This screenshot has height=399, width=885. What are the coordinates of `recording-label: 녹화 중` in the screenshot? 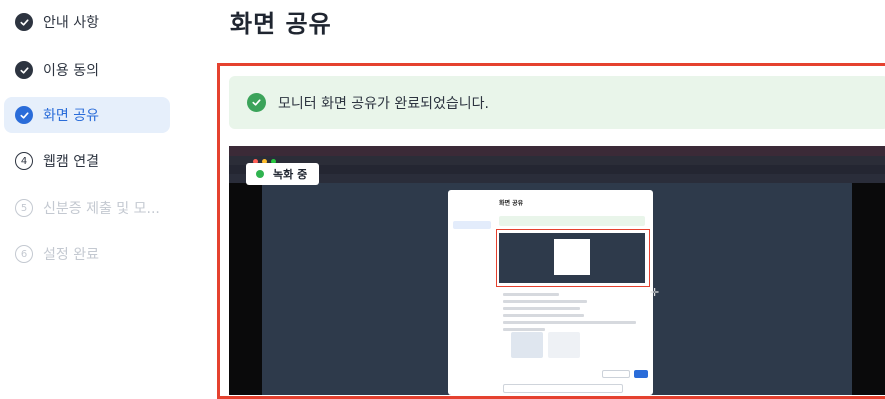 It's located at (290, 174).